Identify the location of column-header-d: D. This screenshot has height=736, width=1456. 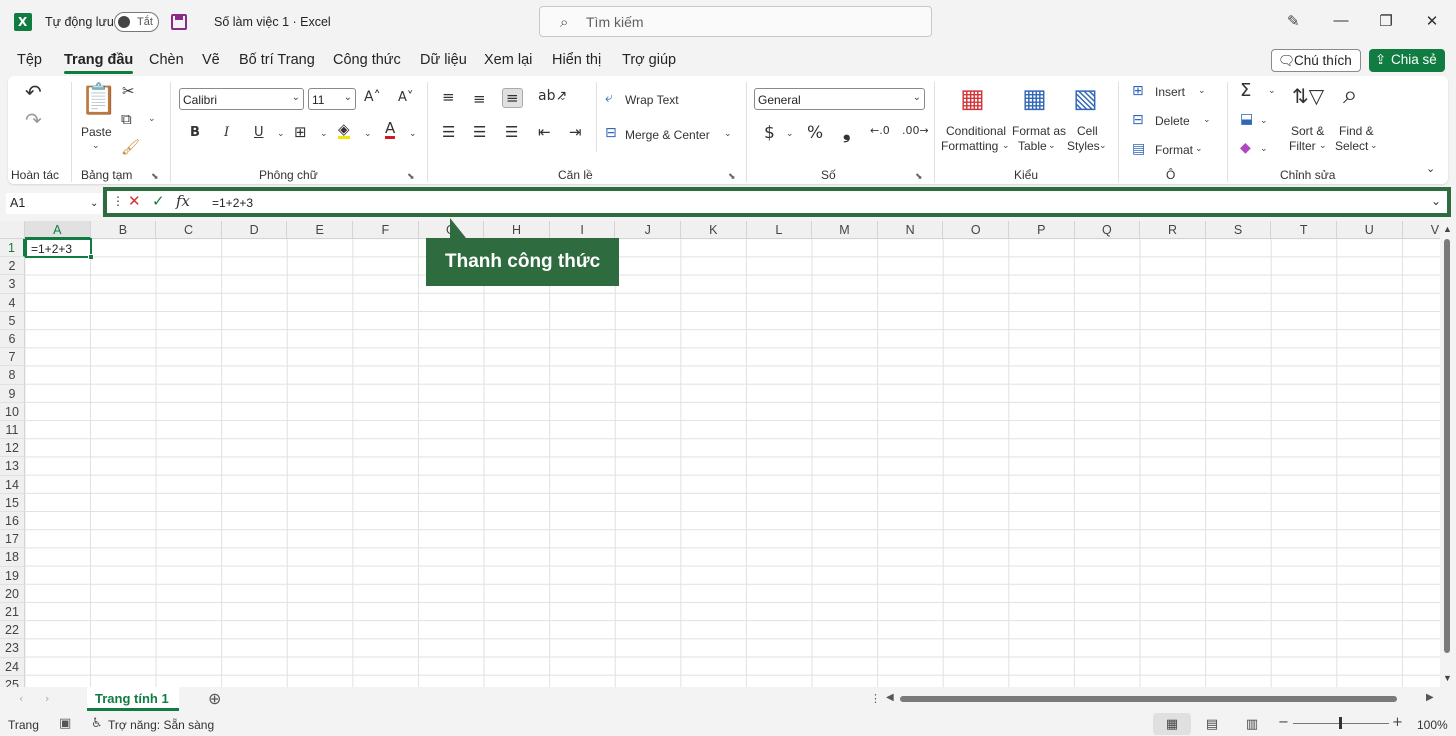
(254, 230).